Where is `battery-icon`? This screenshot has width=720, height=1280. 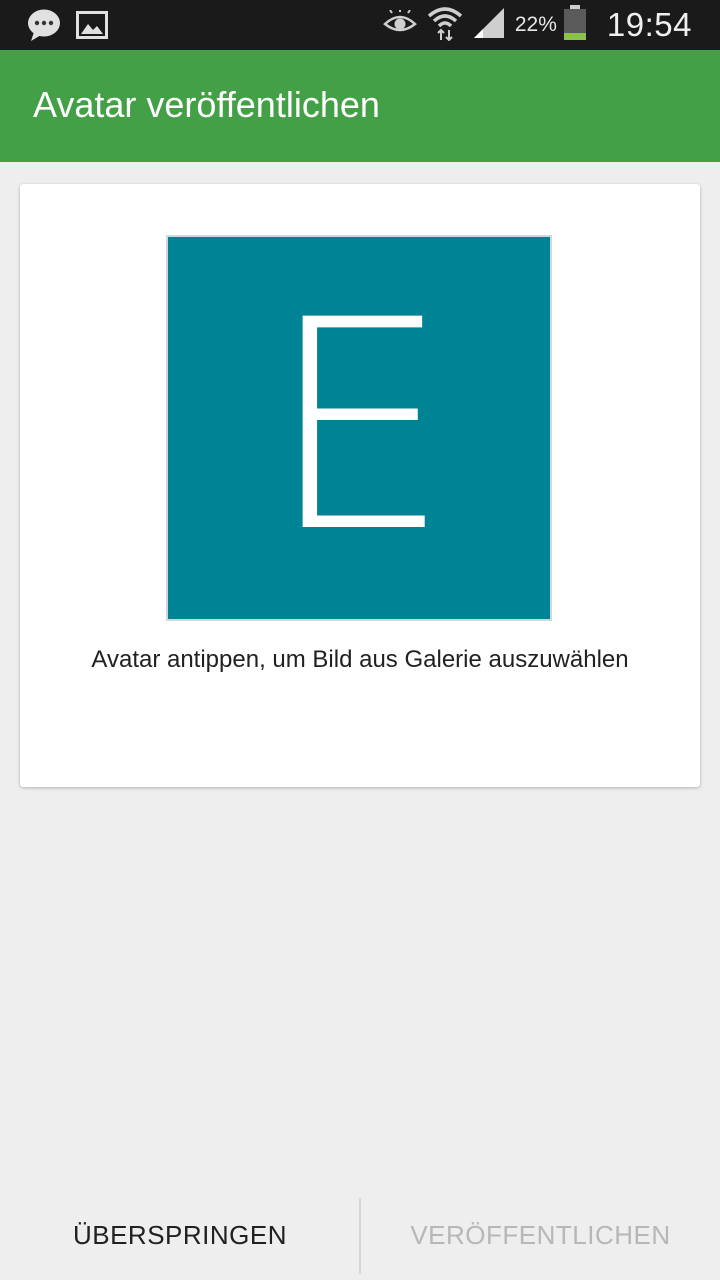 battery-icon is located at coordinates (575, 25).